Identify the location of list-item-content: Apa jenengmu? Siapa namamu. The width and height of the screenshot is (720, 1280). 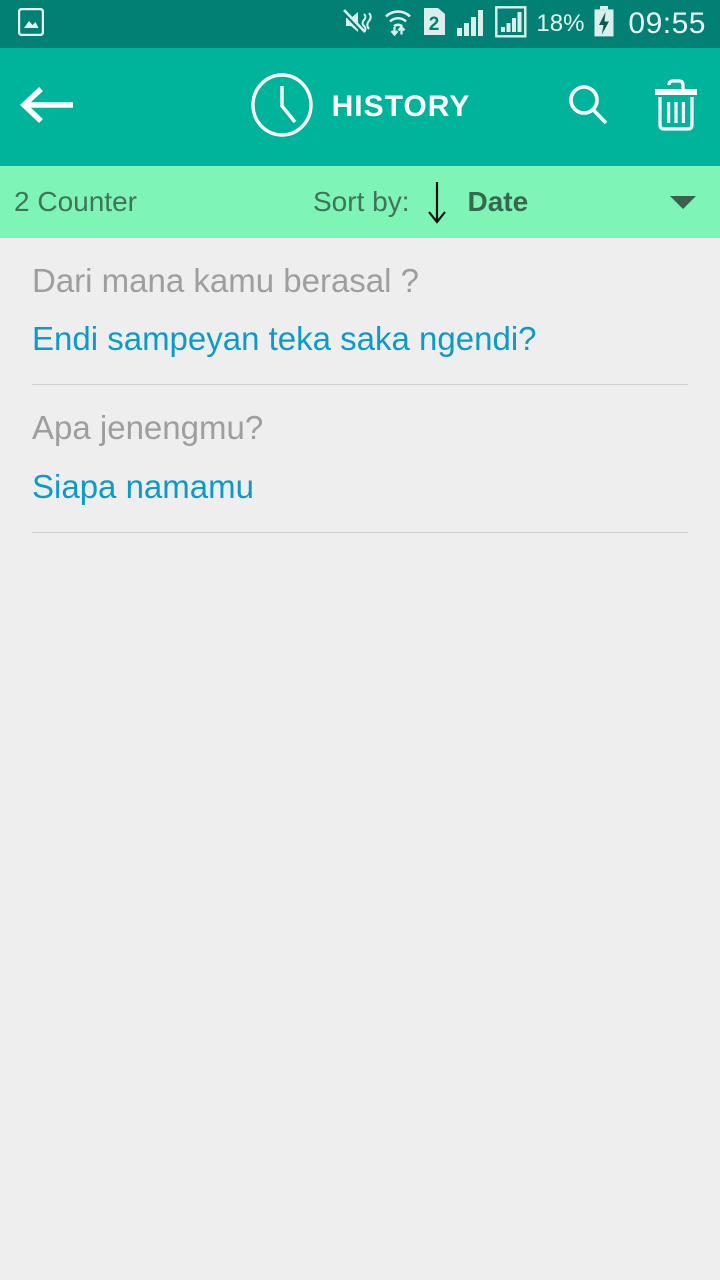
(360, 457).